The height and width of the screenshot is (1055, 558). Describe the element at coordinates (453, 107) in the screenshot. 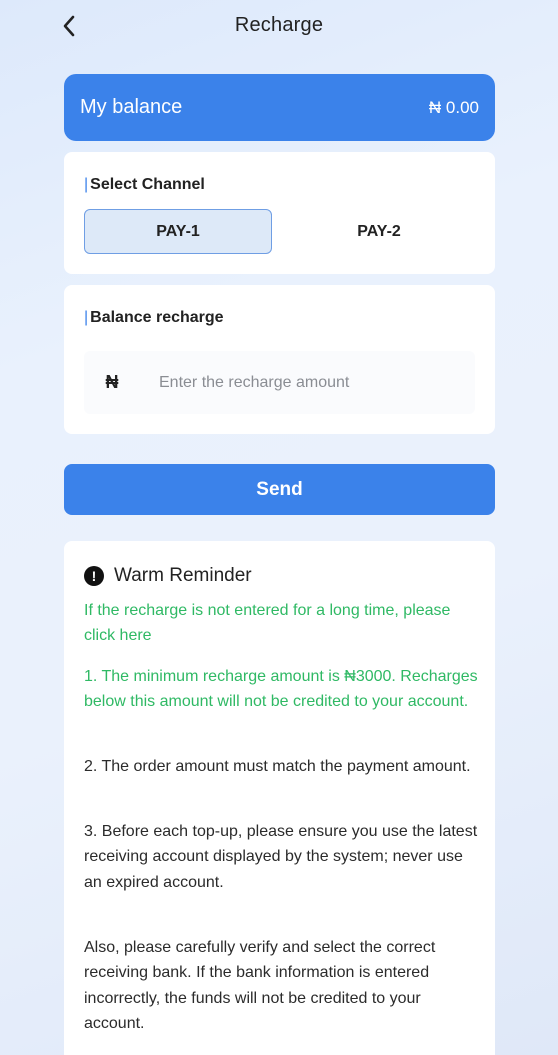

I see `balance-value: ₦ 0.00` at that location.